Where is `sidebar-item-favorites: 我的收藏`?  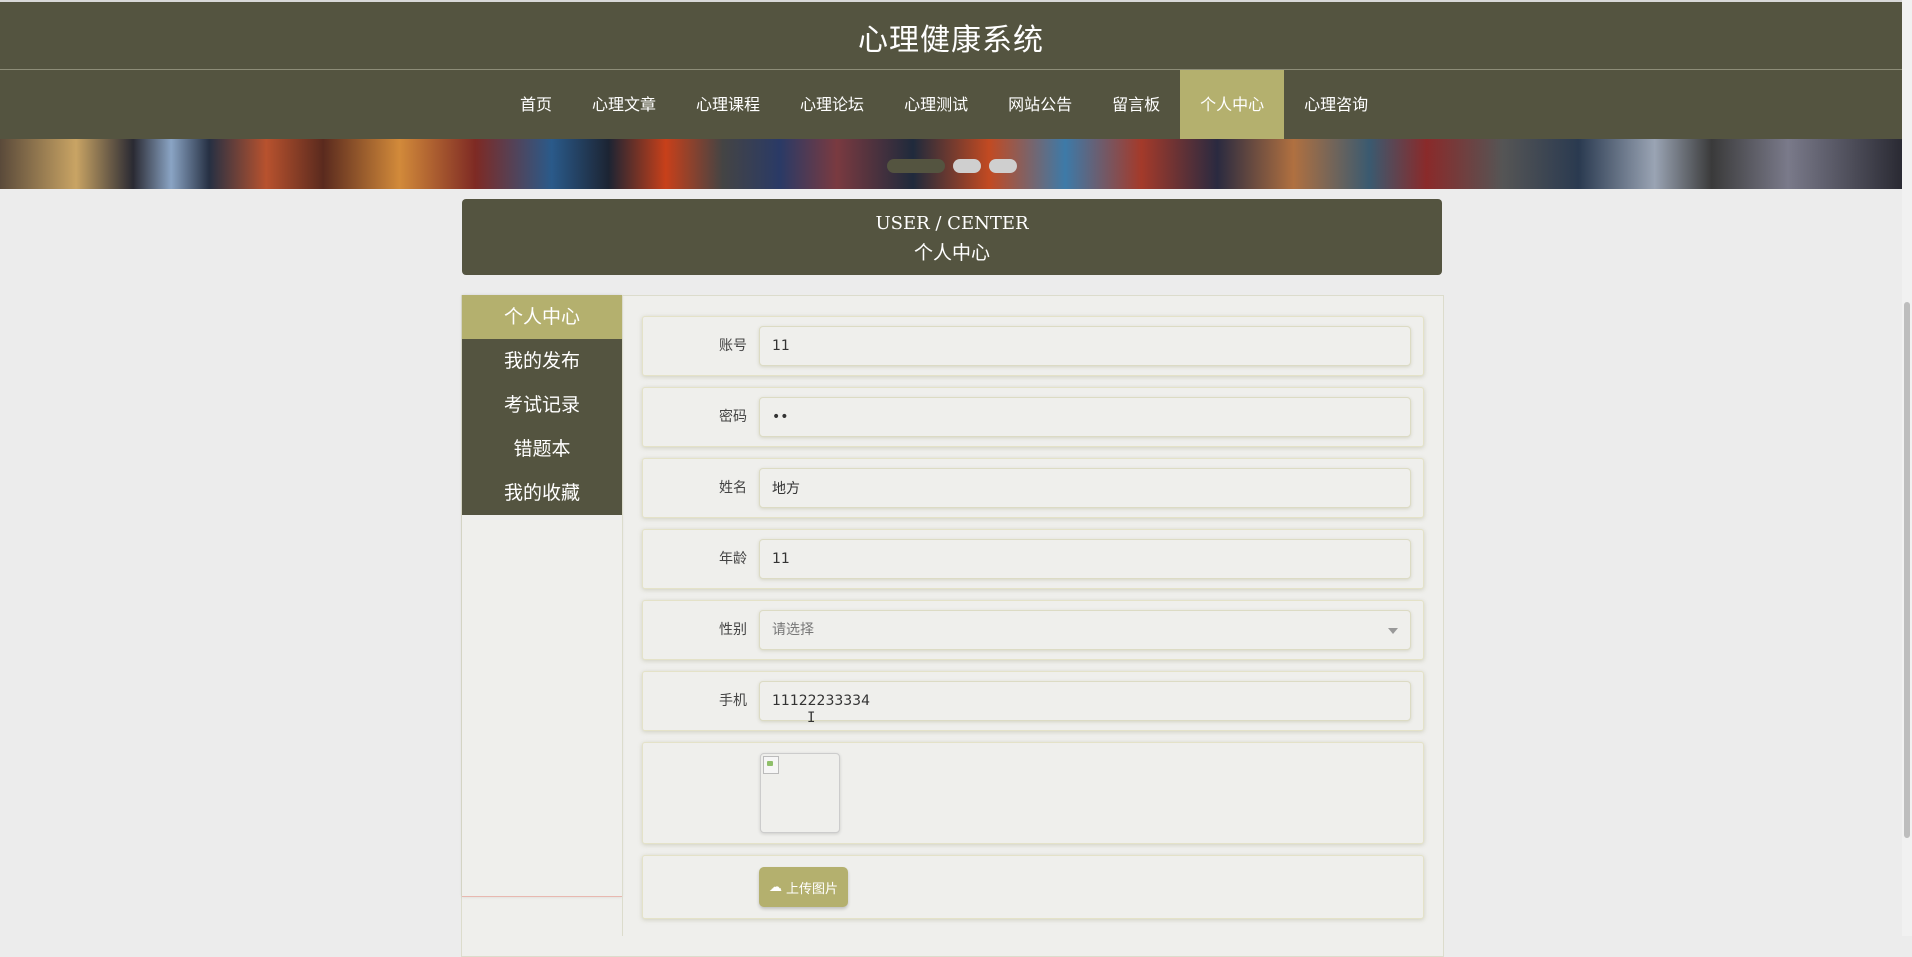
sidebar-item-favorites: 我的收藏 is located at coordinates (542, 493).